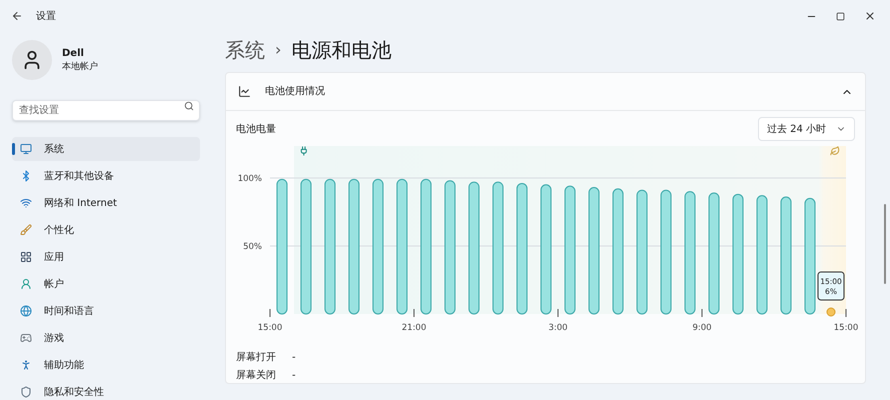 The width and height of the screenshot is (890, 400). Describe the element at coordinates (545, 92) in the screenshot. I see `card-header: 电池使用情况` at that location.